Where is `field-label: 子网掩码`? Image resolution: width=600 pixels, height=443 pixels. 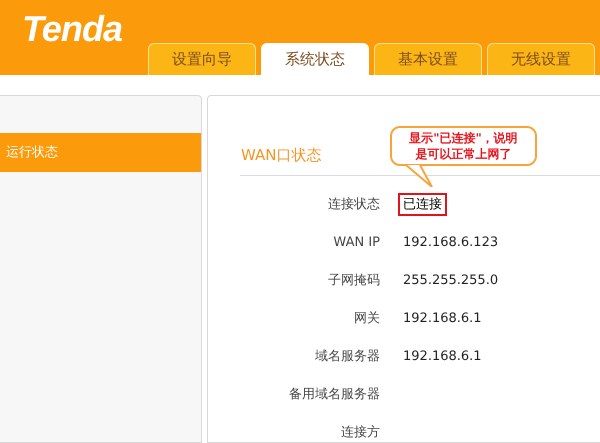
field-label: 子网掩码 is located at coordinates (353, 281).